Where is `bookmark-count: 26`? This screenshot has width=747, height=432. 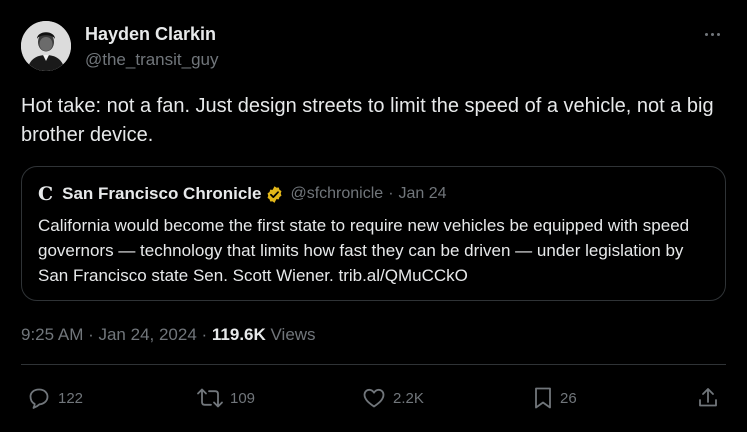 bookmark-count: 26 is located at coordinates (568, 398).